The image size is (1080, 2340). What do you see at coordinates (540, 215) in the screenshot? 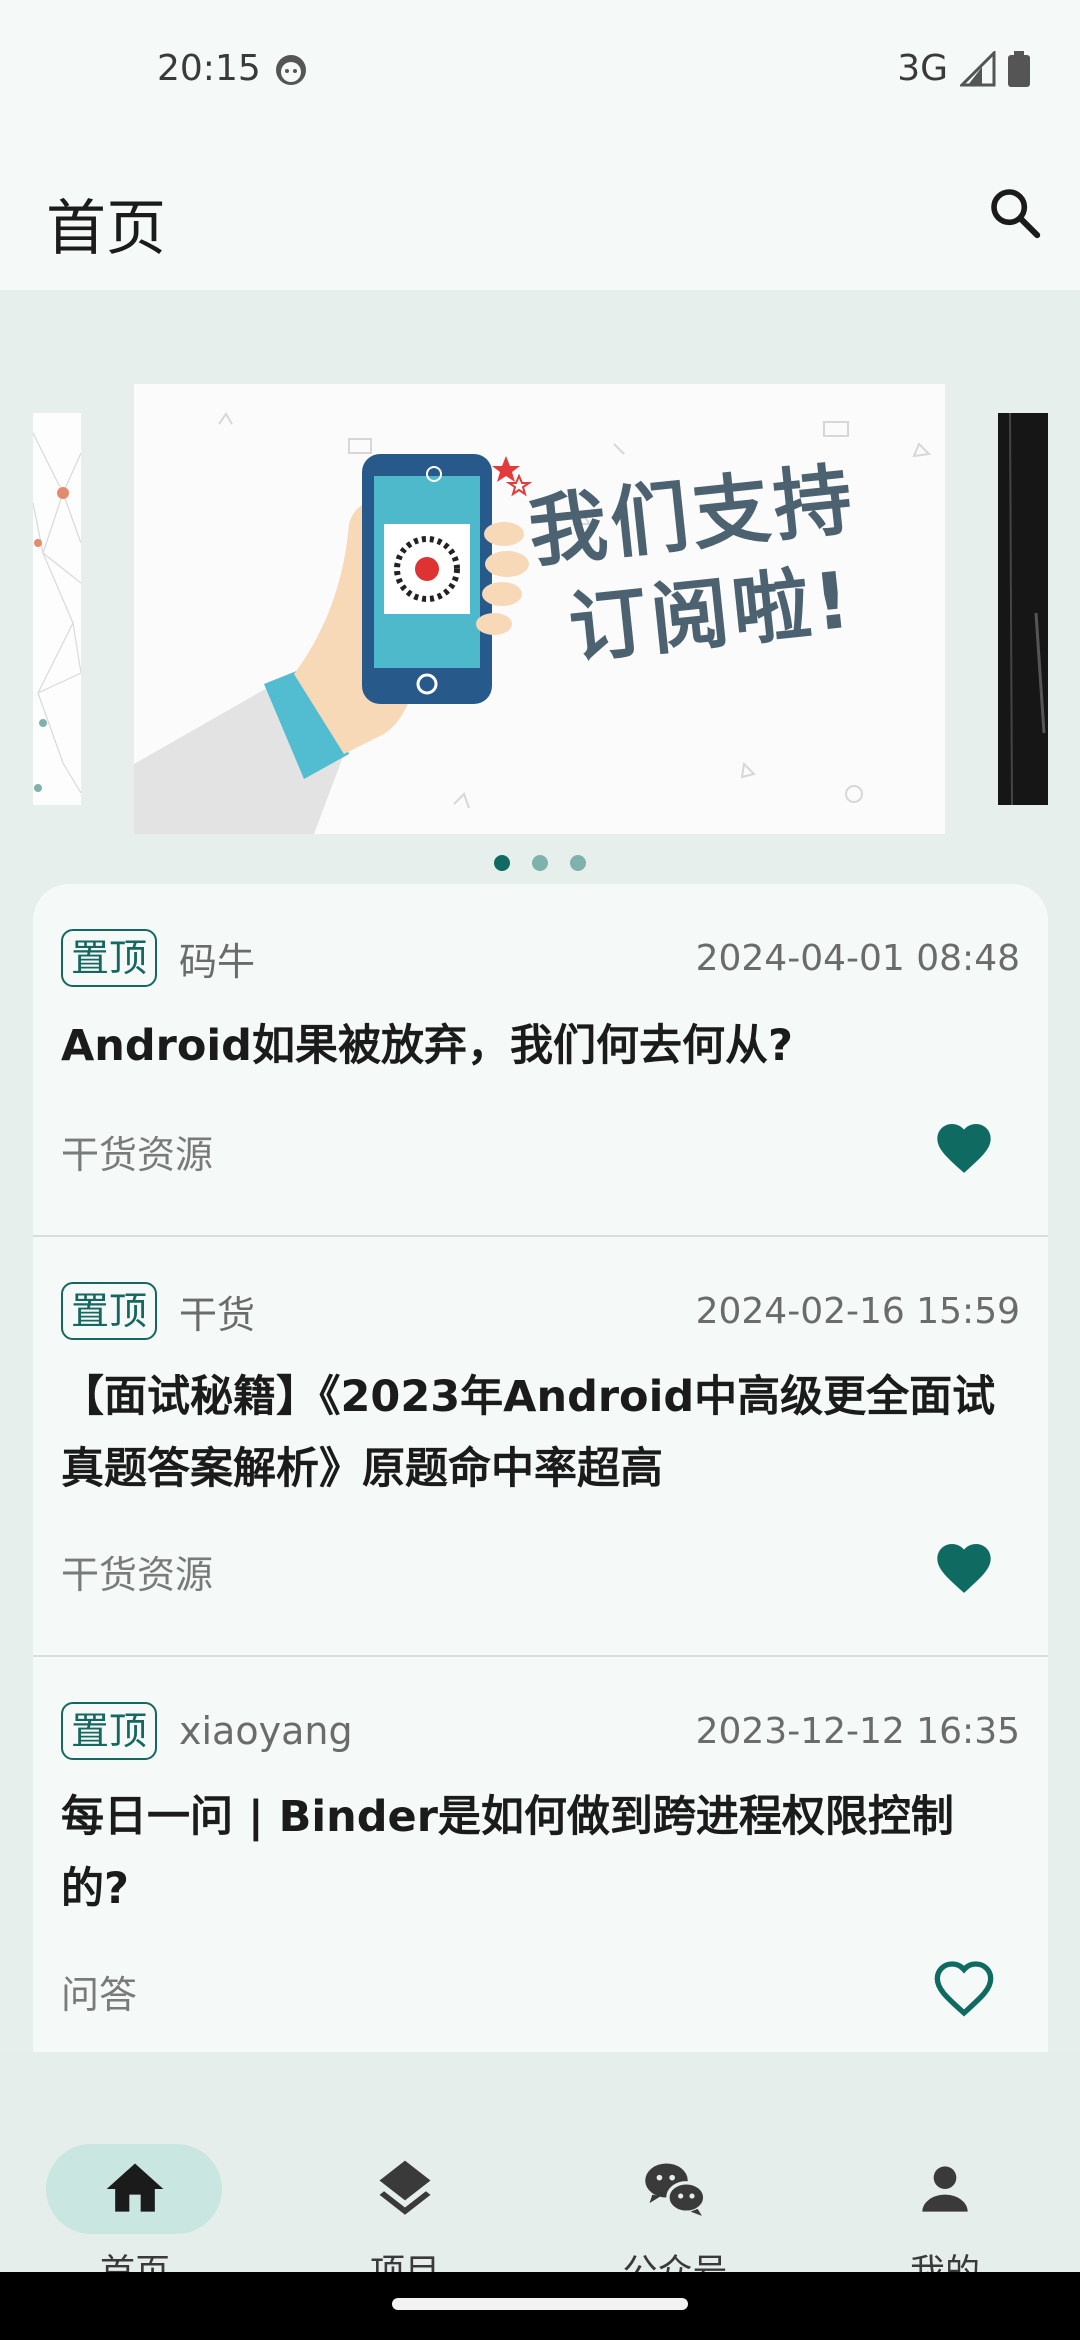
I see `app-bar: 首页` at bounding box center [540, 215].